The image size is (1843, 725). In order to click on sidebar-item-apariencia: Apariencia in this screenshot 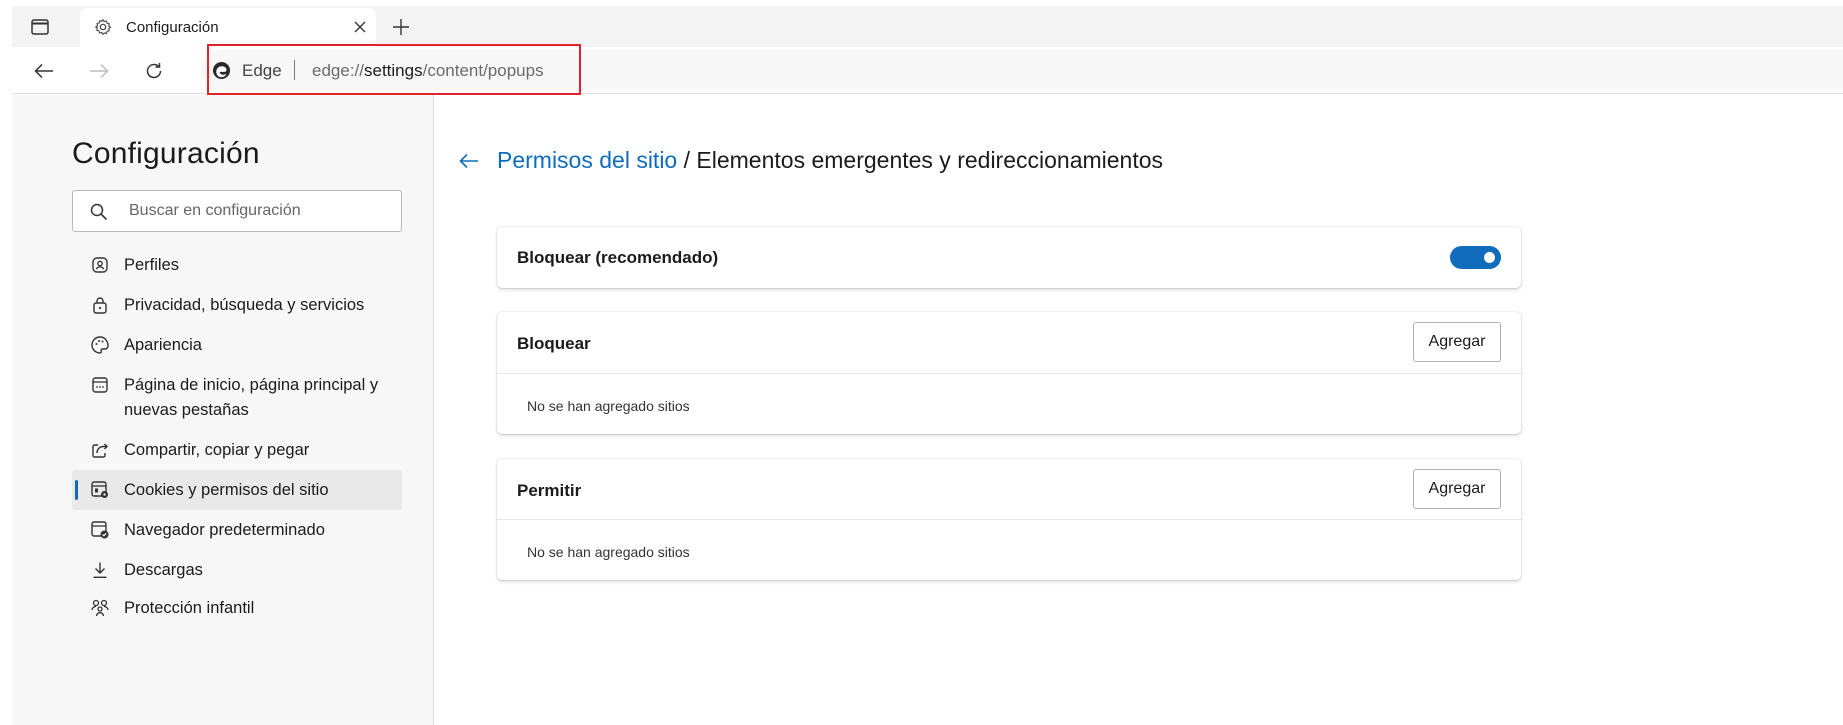, I will do `click(237, 345)`.